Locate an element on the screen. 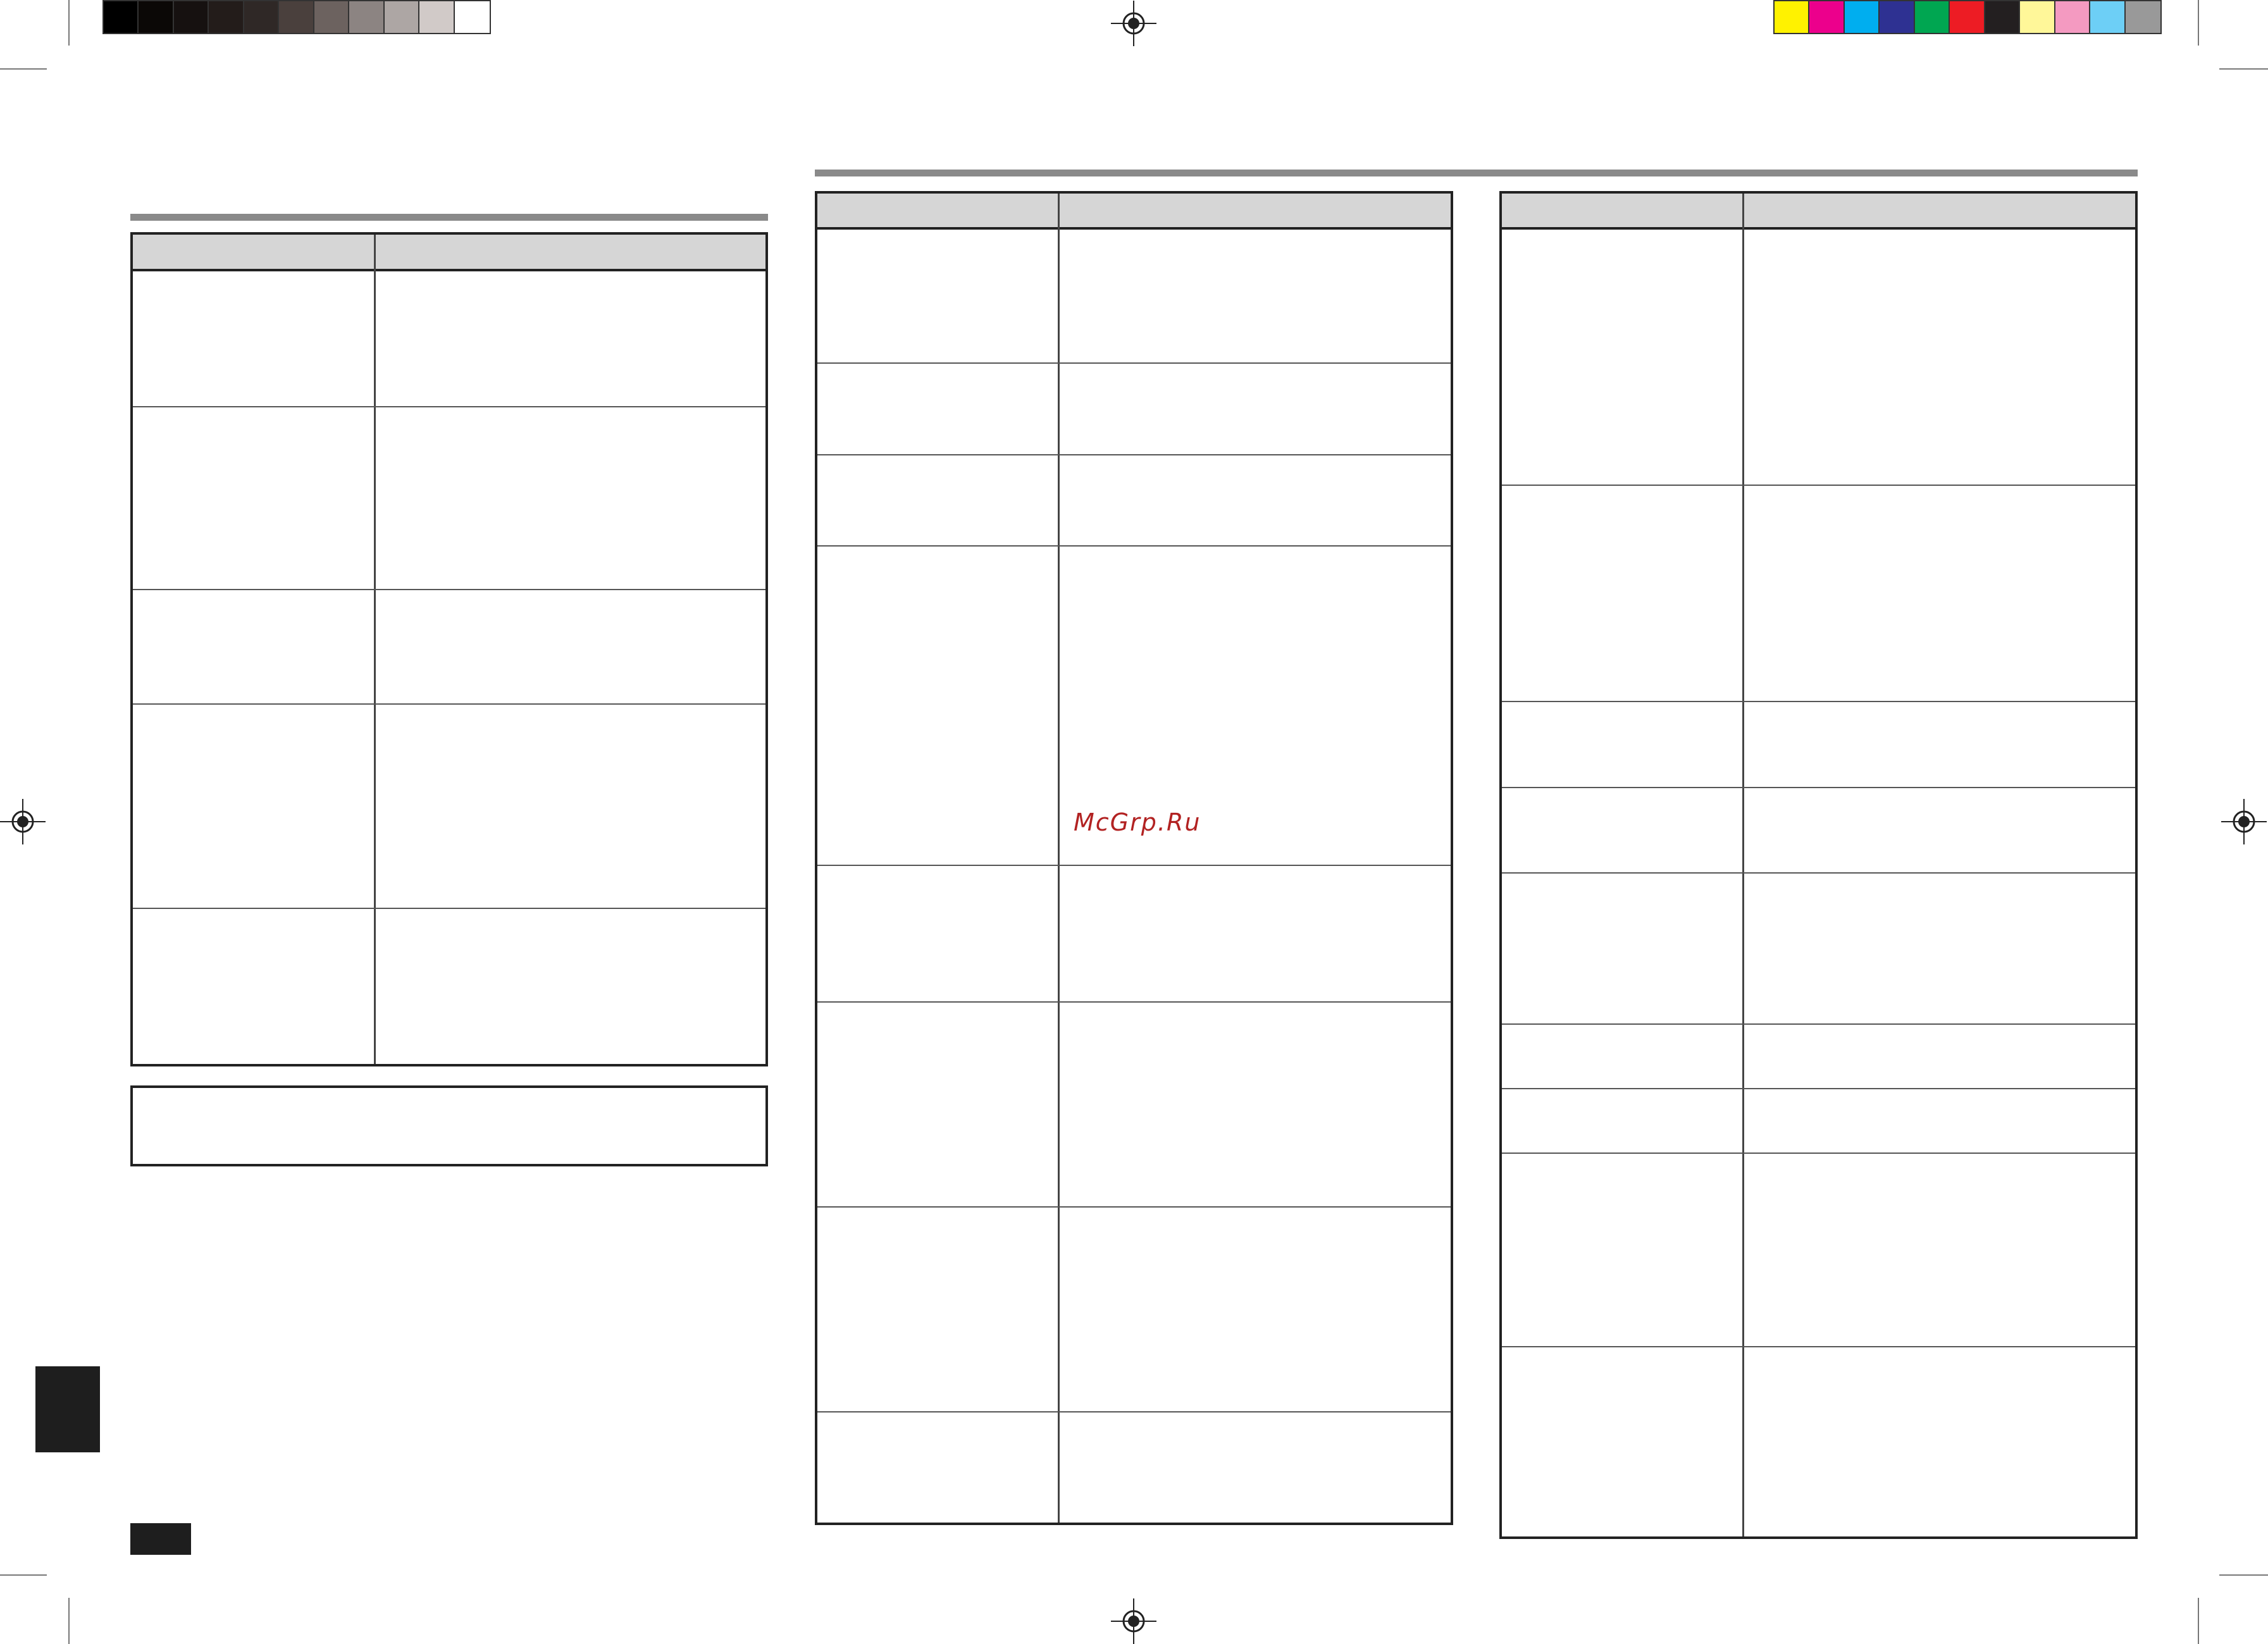 The image size is (2268, 1644). left-section-rule is located at coordinates (449, 217).